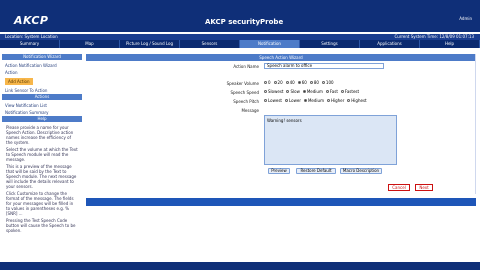 The image size is (480, 270). I want to click on pitch-option-higher: Higher, so click(335, 100).